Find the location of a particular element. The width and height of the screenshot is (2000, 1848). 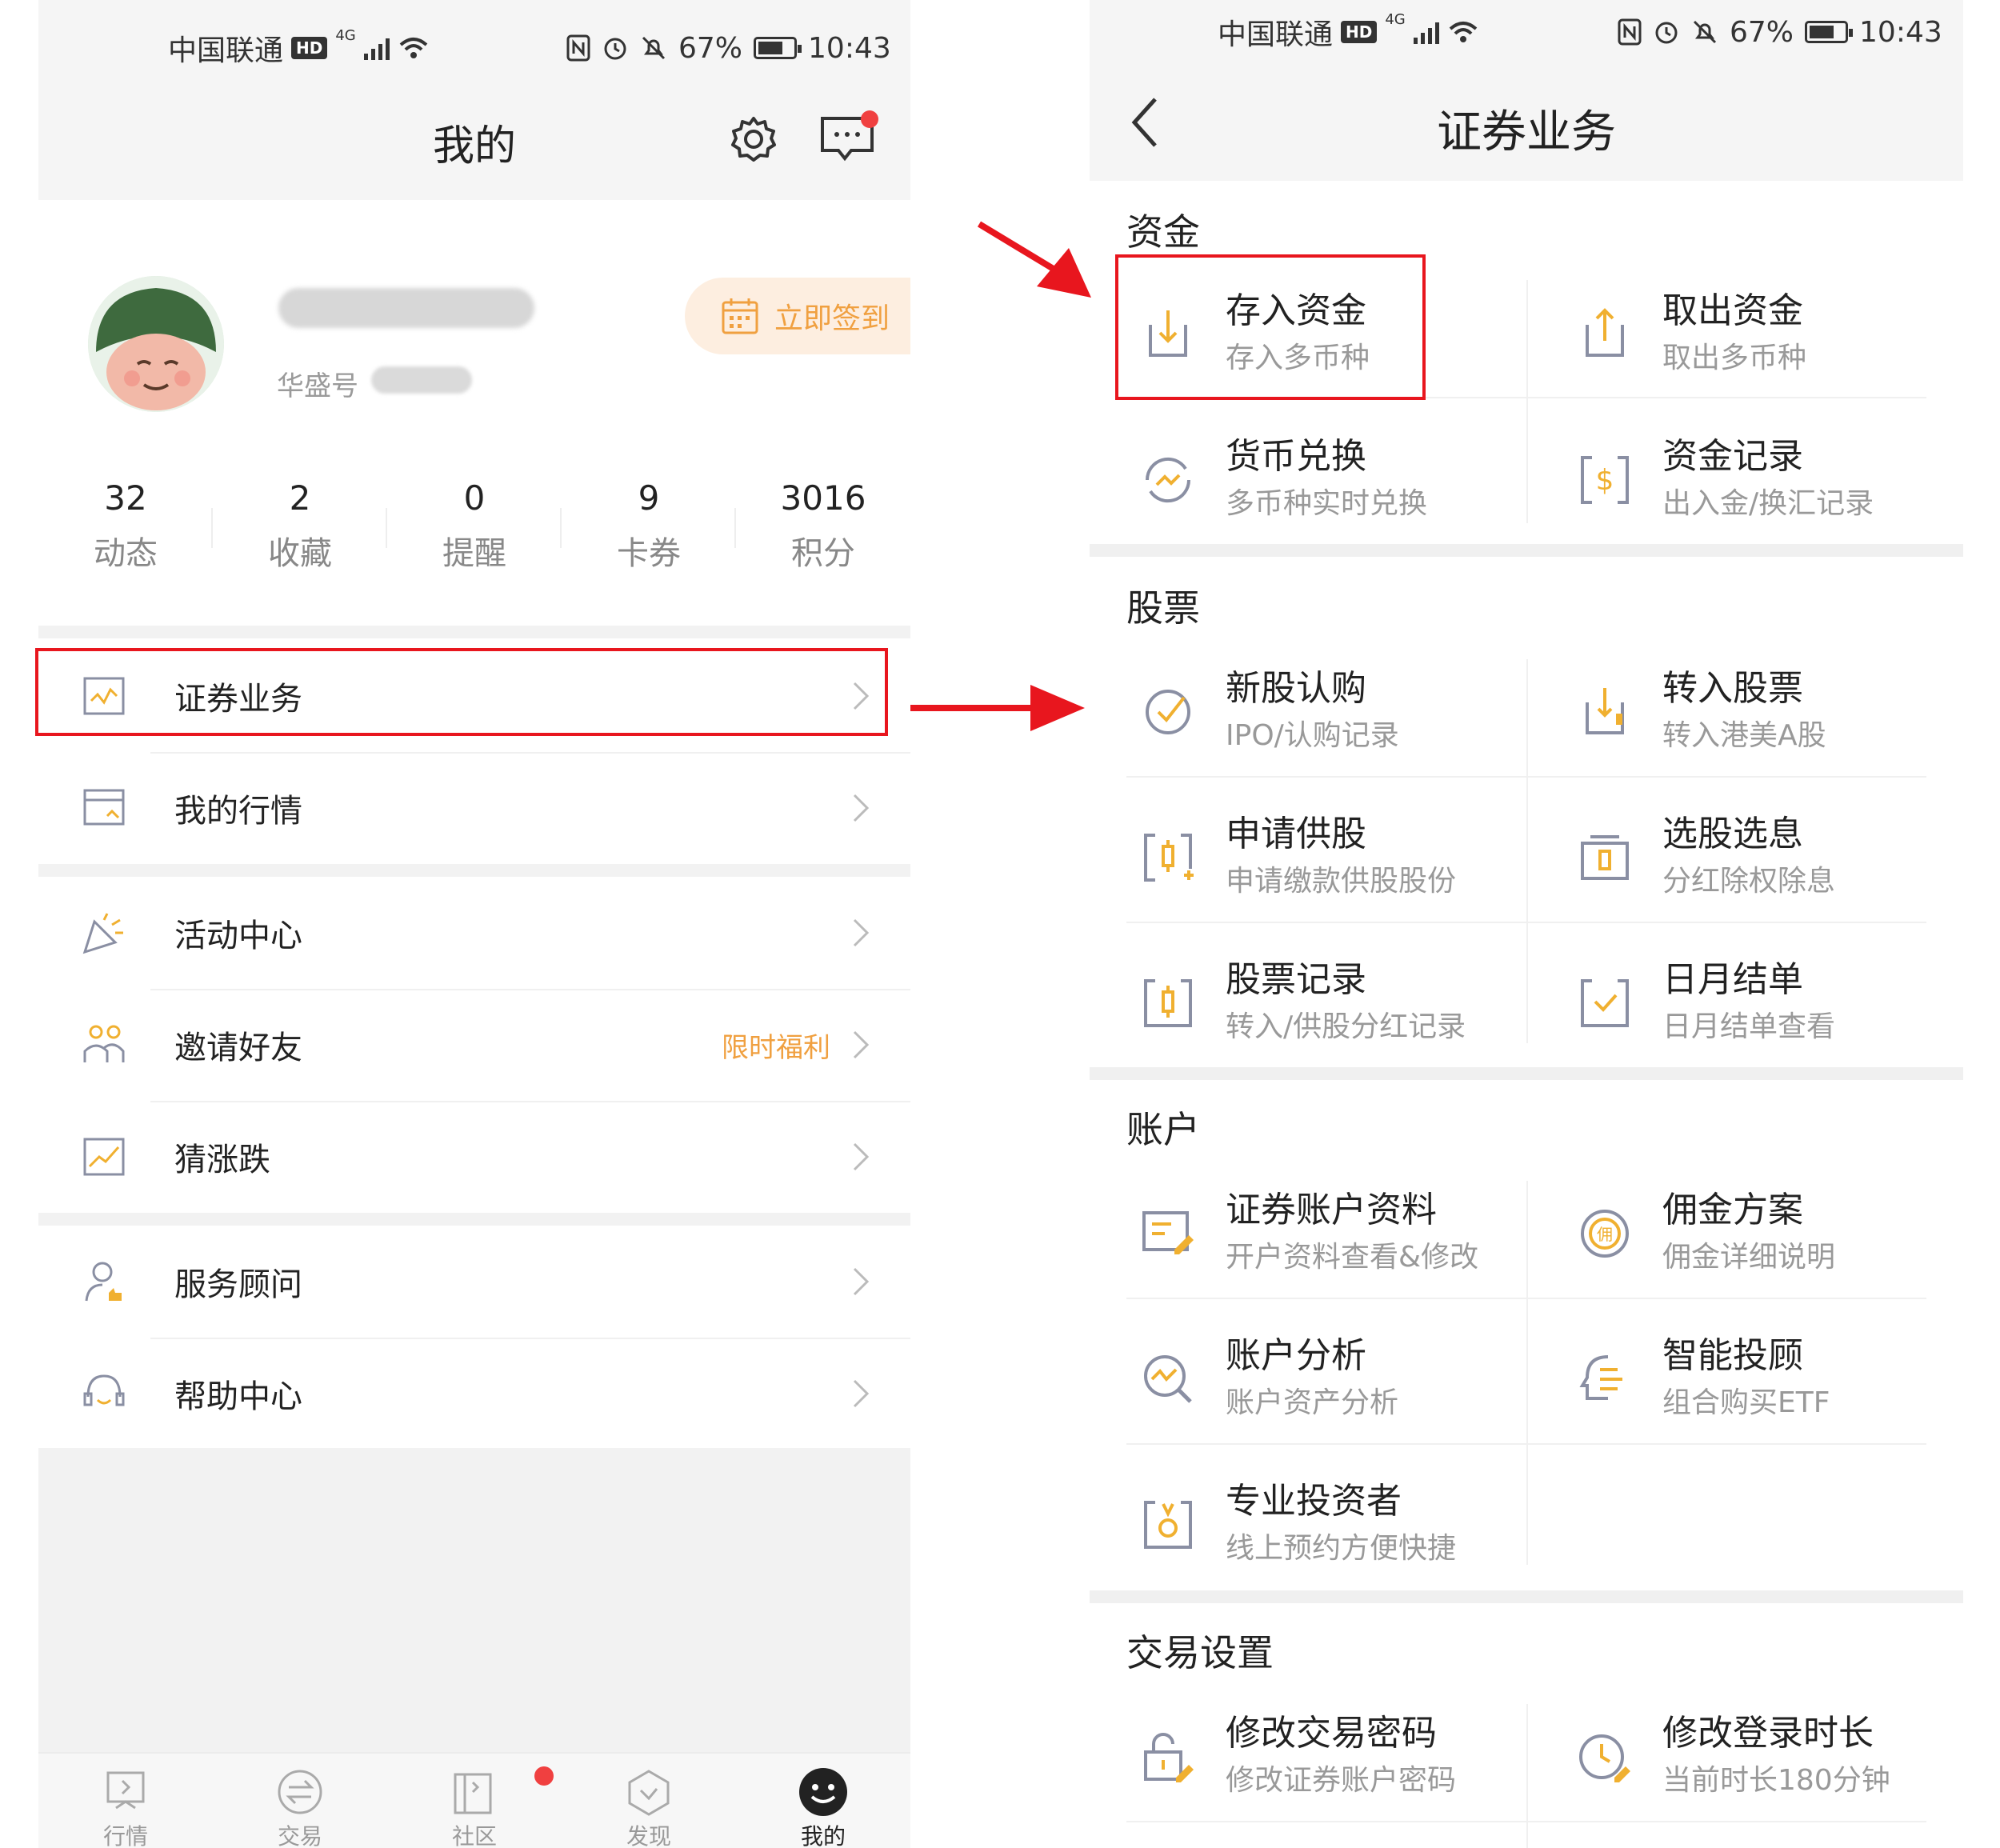

tile-account-analysis: 账户分析 账户资产分析 is located at coordinates (1308, 1377).